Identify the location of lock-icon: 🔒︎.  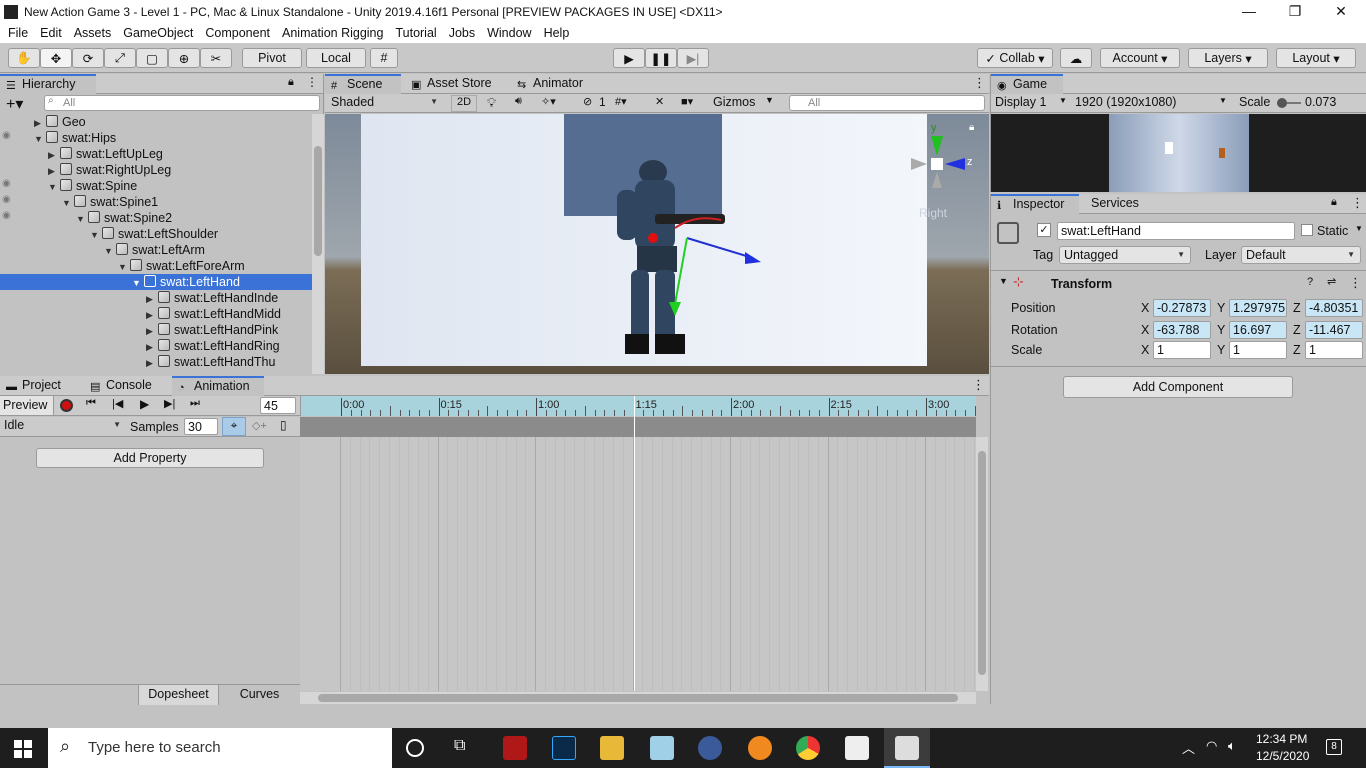
(1334, 202).